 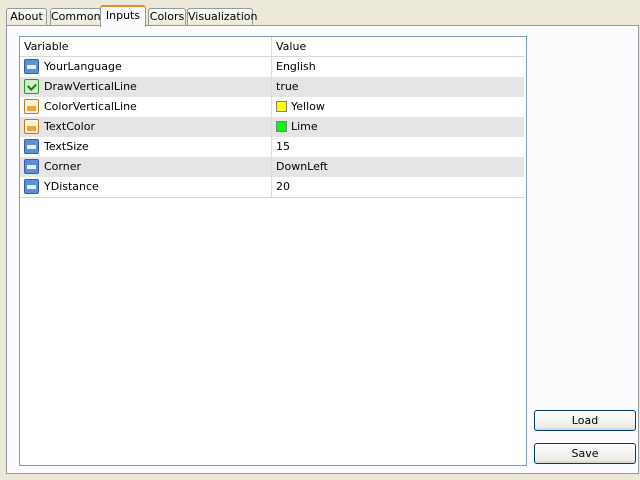 I want to click on color-value-label: Yellow, so click(x=308, y=106).